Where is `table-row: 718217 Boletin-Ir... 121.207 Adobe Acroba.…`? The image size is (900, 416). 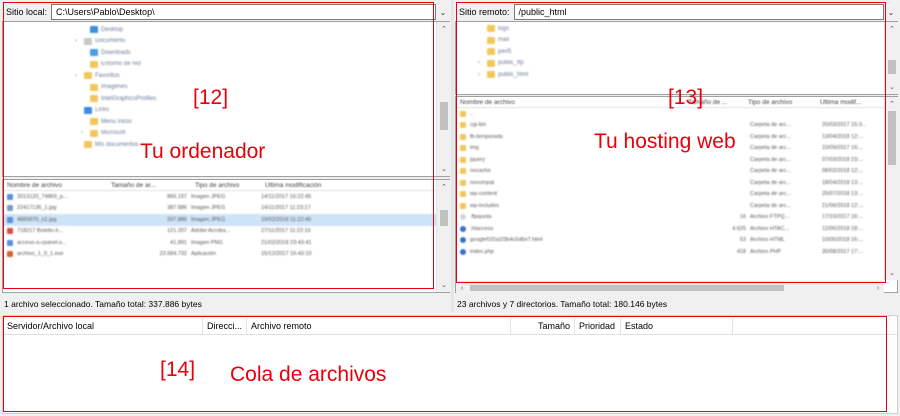 table-row: 718217 Boletin-Ir... 121.207 Adobe Acroba.… is located at coordinates (226, 232).